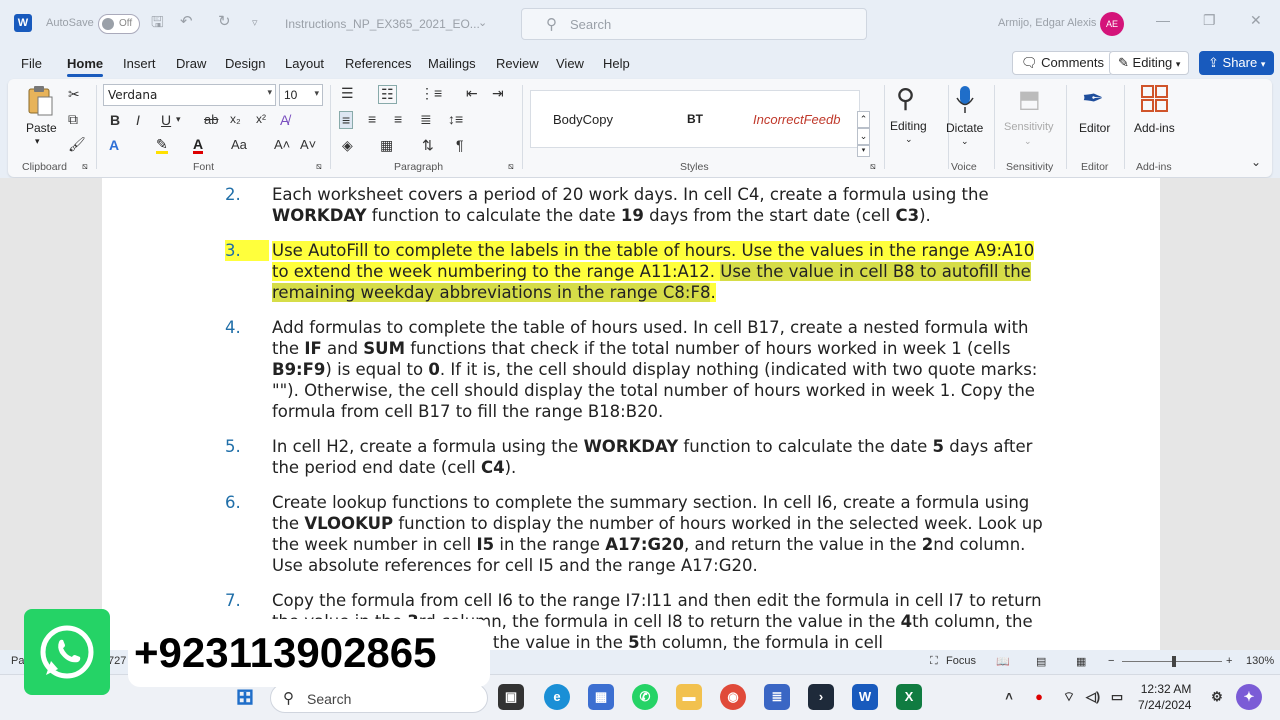 The image size is (1280, 720). I want to click on tab-layout: Layout, so click(304, 63).